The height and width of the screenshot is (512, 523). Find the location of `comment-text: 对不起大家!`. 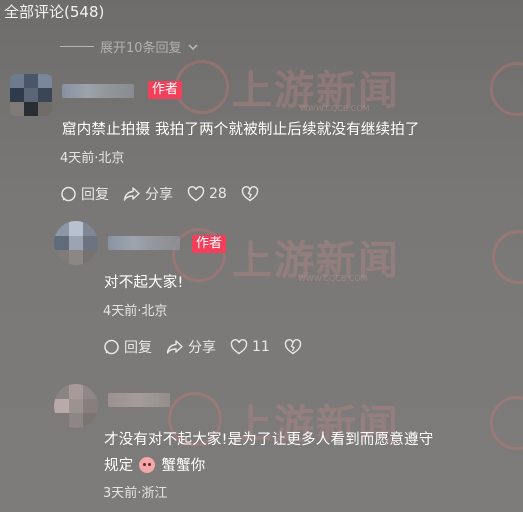

comment-text: 对不起大家! is located at coordinates (144, 283).